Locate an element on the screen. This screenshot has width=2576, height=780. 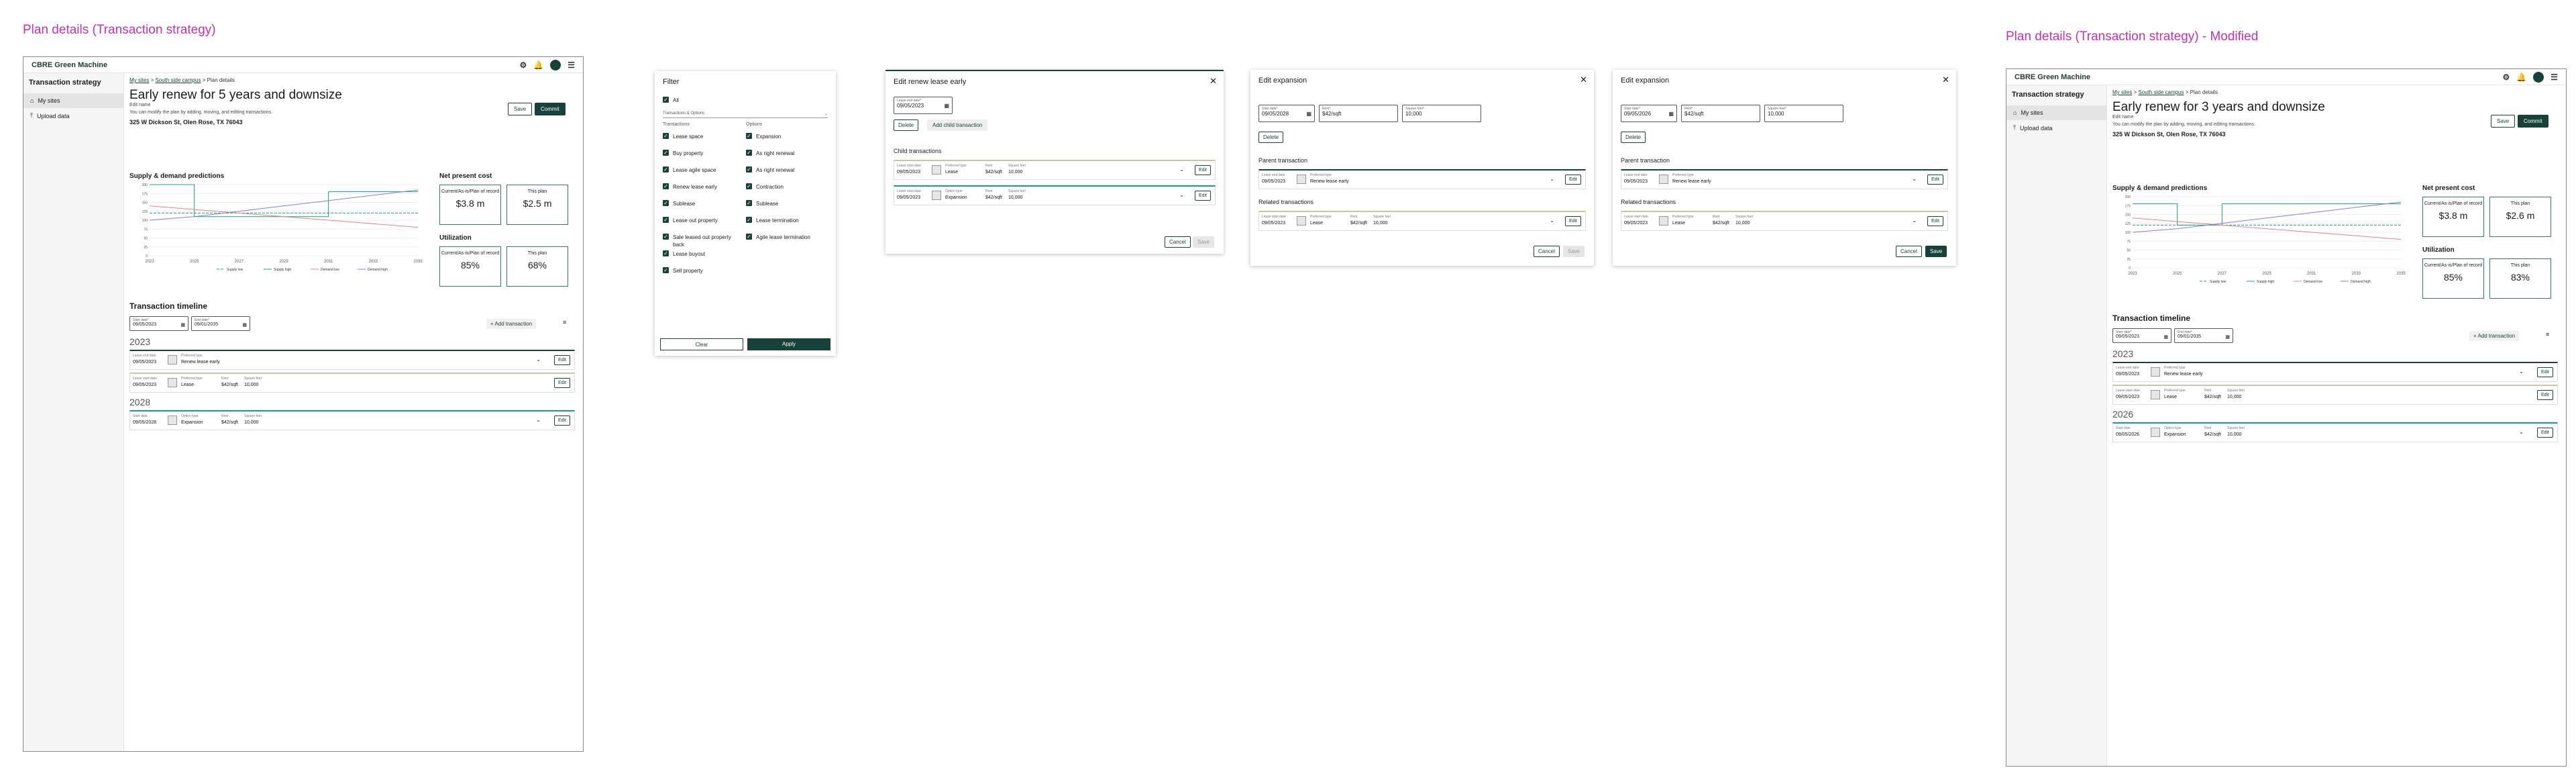
menu-icon: ☰ is located at coordinates (571, 65).